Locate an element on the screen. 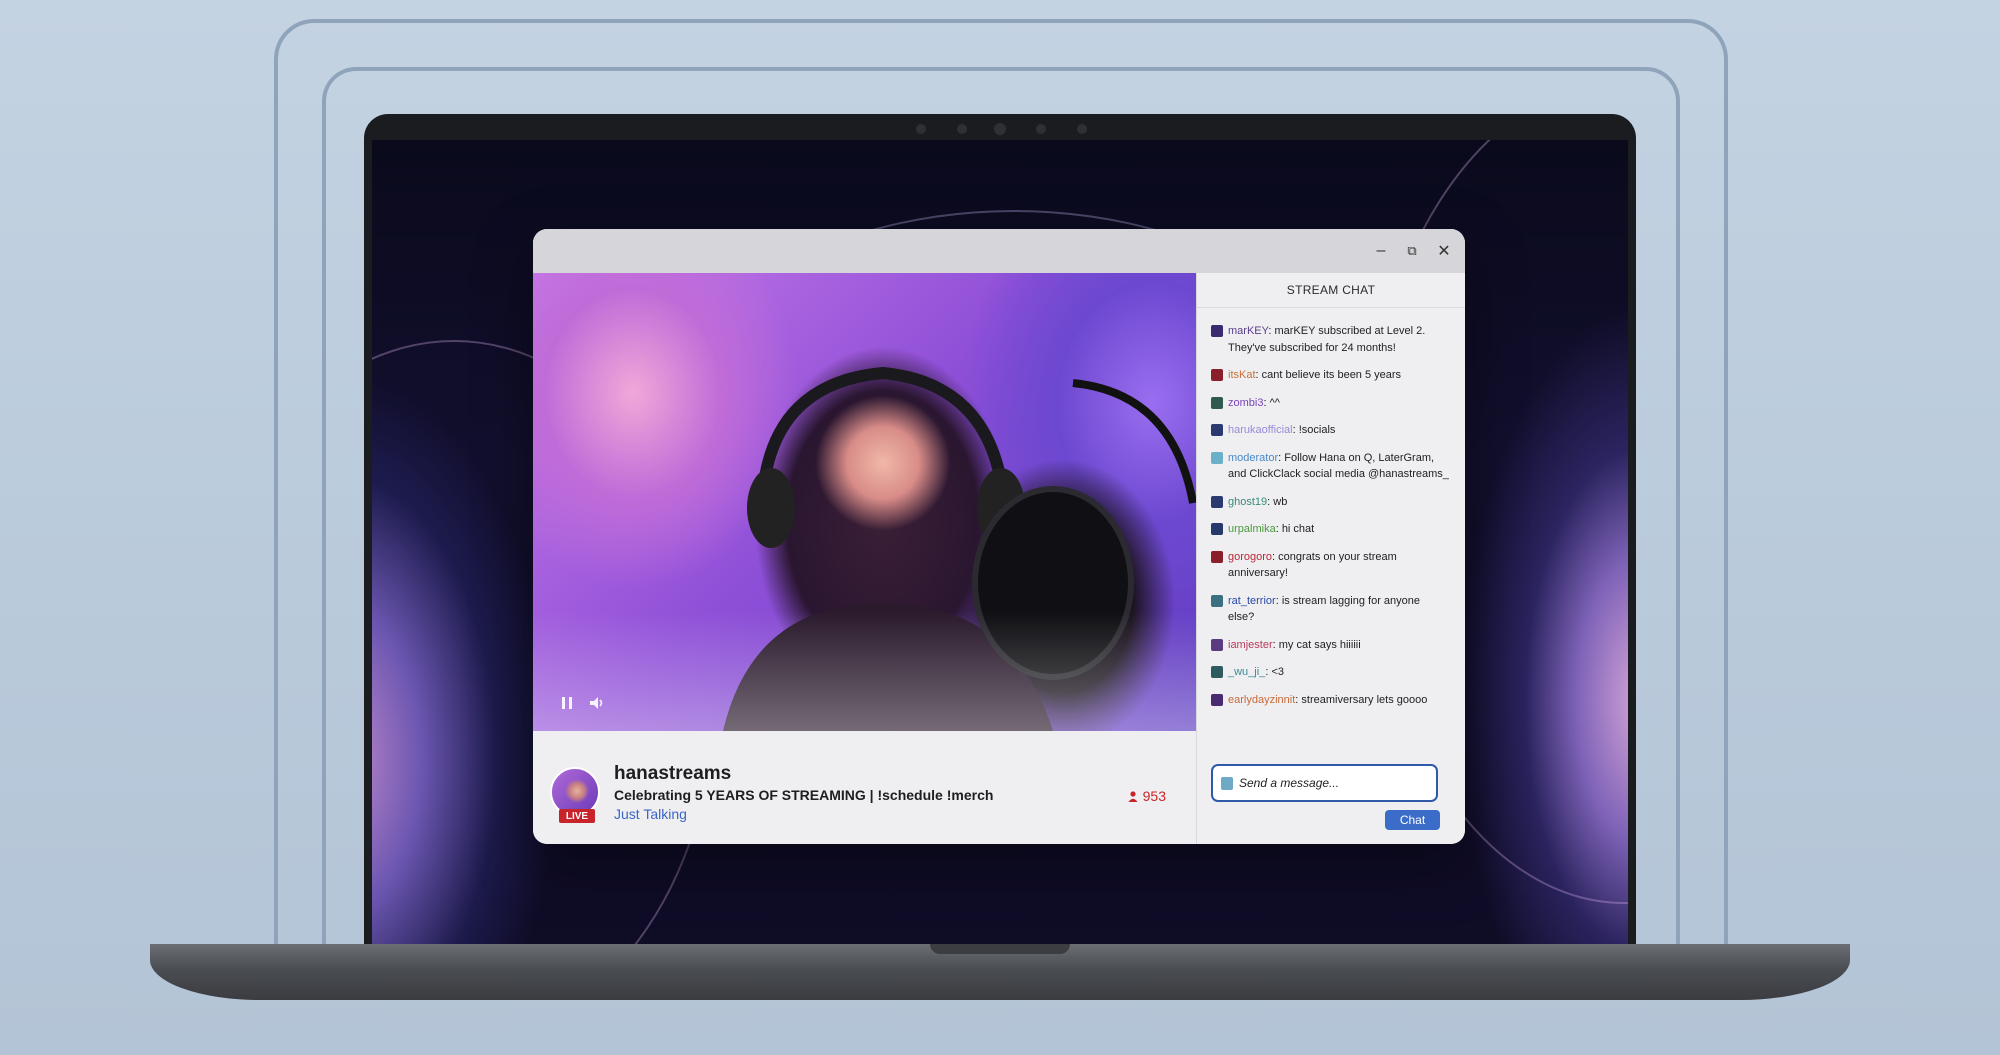 The height and width of the screenshot is (1055, 2000). camera-bar is located at coordinates (1000, 127).